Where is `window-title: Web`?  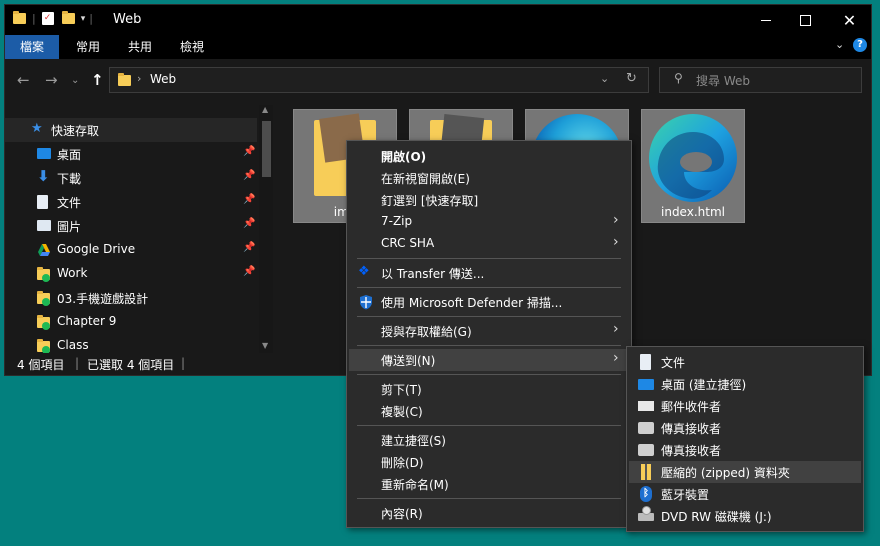
window-title: Web is located at coordinates (127, 19).